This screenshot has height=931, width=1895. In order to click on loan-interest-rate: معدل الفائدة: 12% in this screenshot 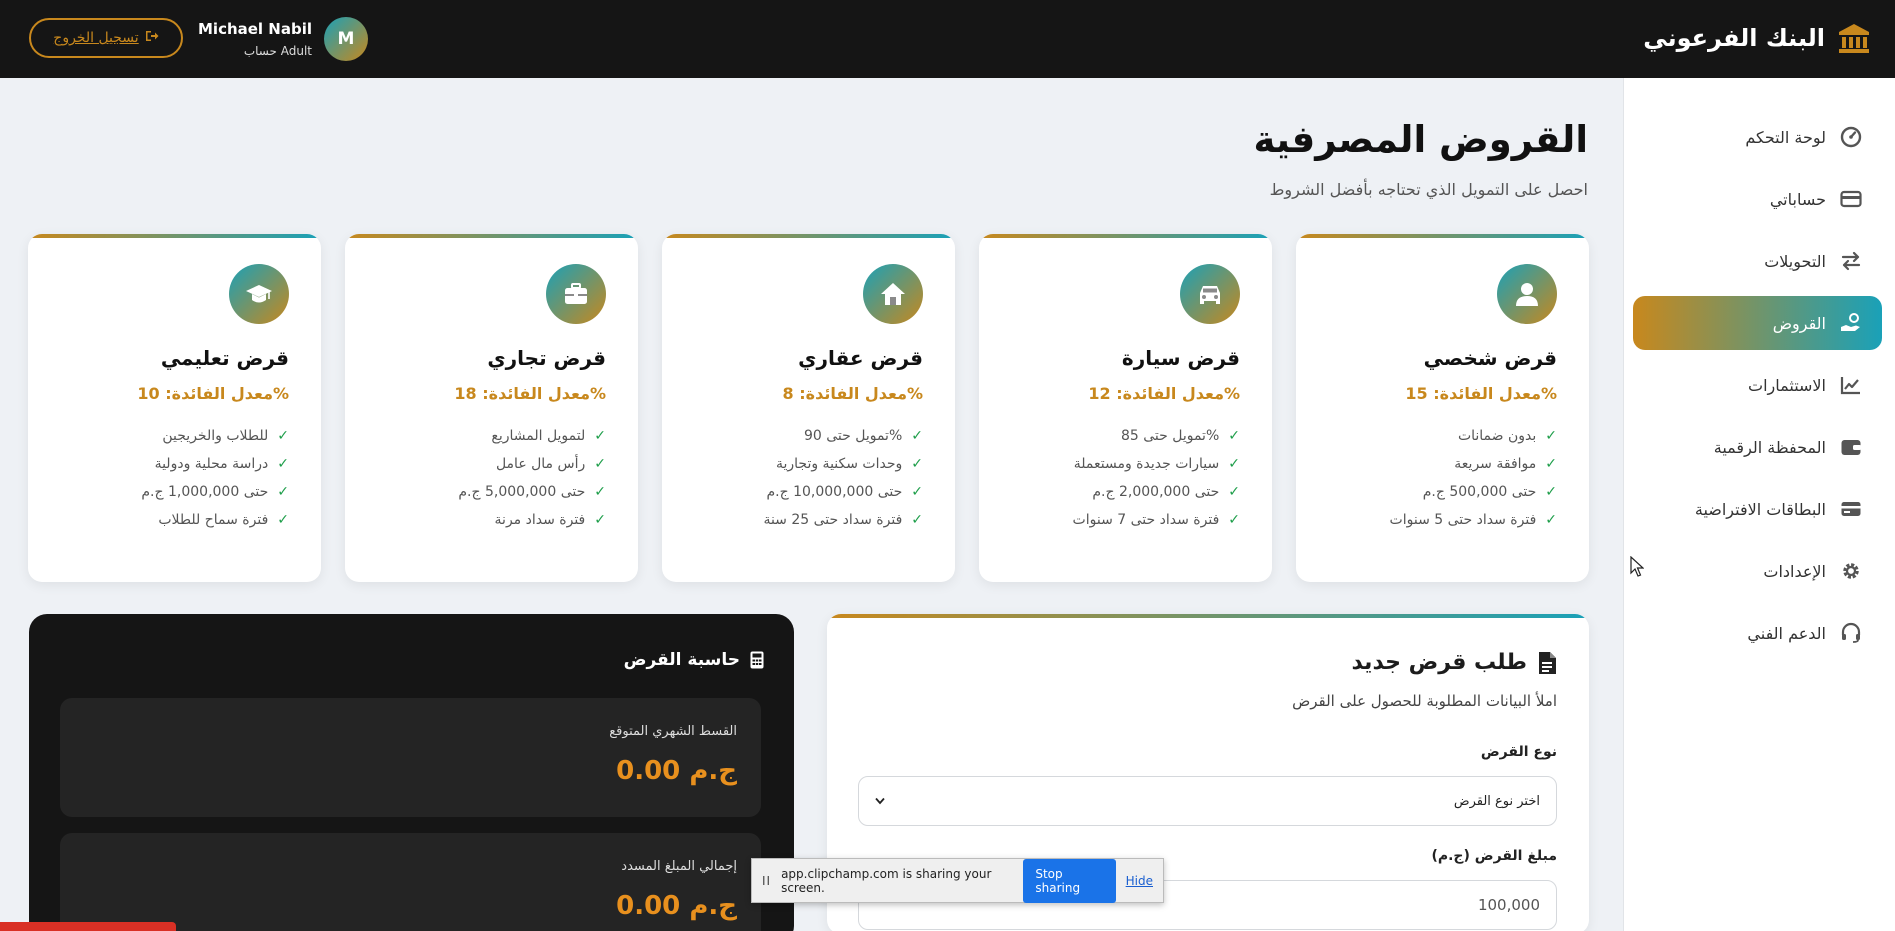, I will do `click(1164, 393)`.